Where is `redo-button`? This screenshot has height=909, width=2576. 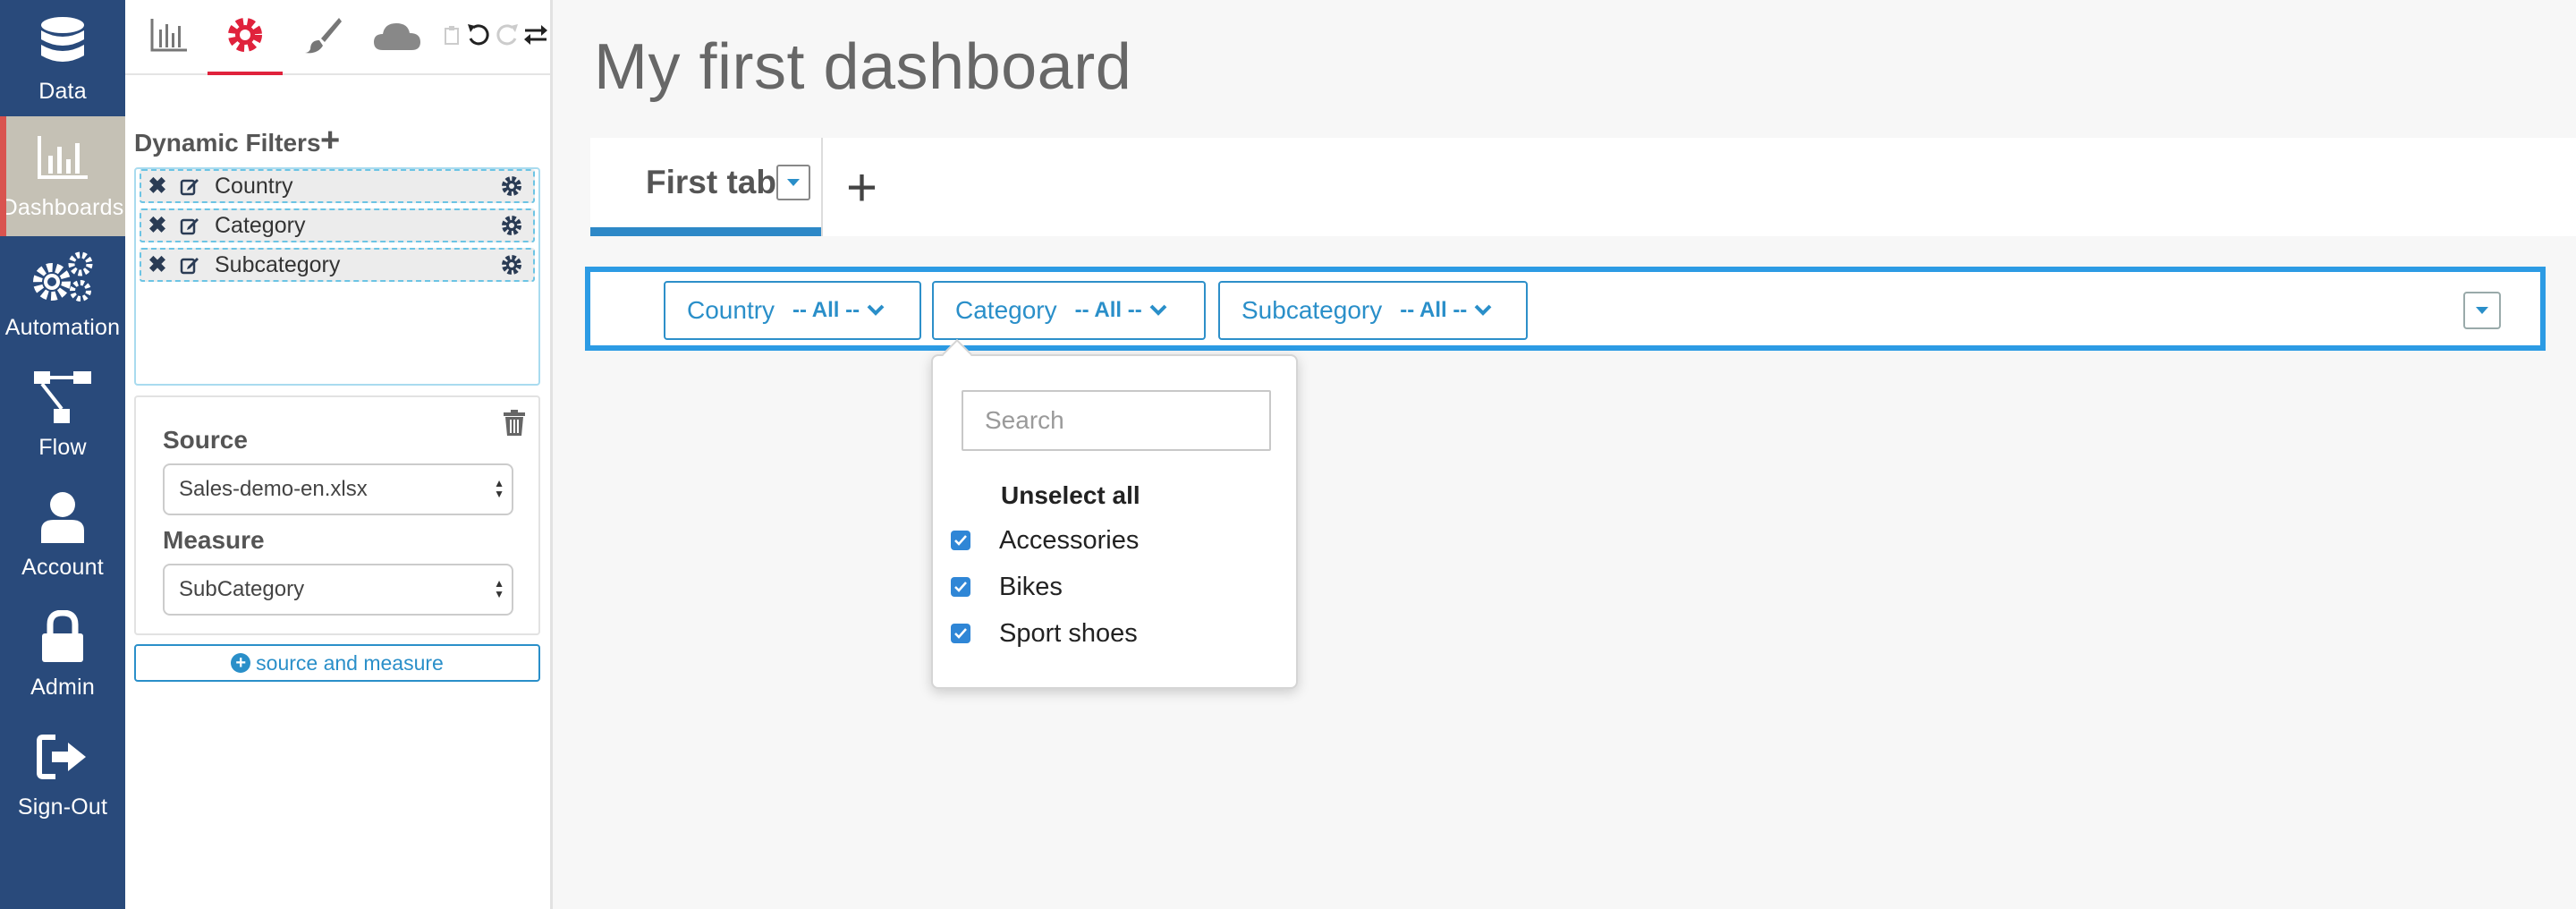 redo-button is located at coordinates (507, 36).